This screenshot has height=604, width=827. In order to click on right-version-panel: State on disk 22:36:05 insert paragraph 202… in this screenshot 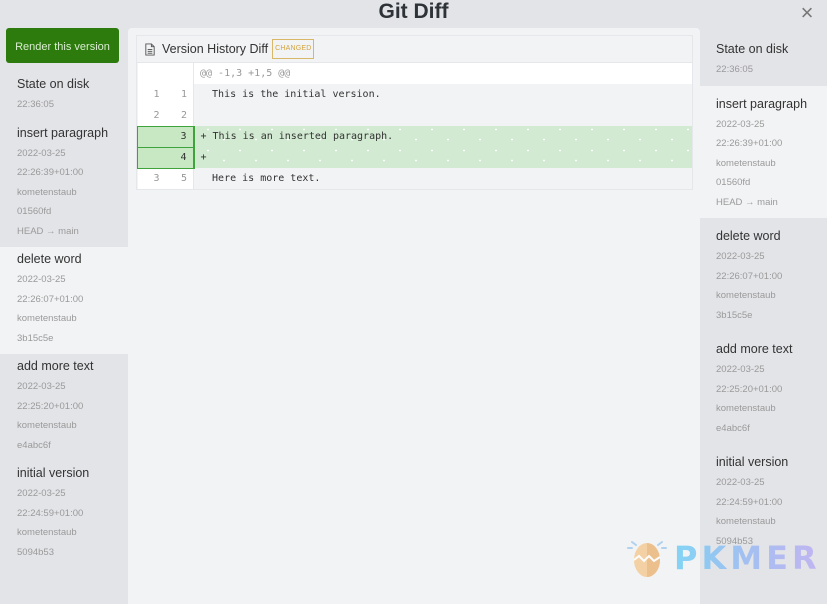, I will do `click(763, 316)`.